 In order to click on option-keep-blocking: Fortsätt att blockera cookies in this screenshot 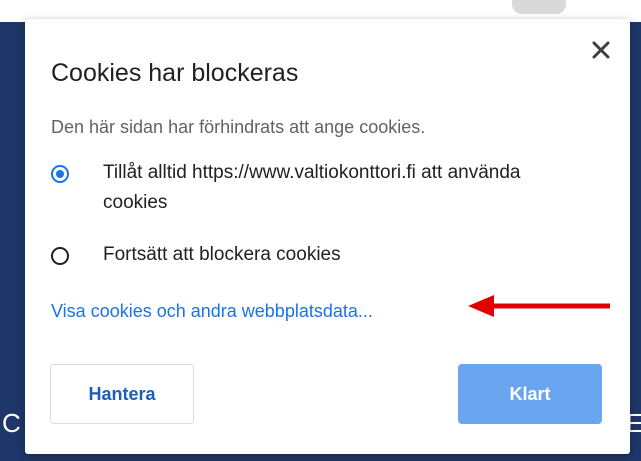, I will do `click(292, 257)`.